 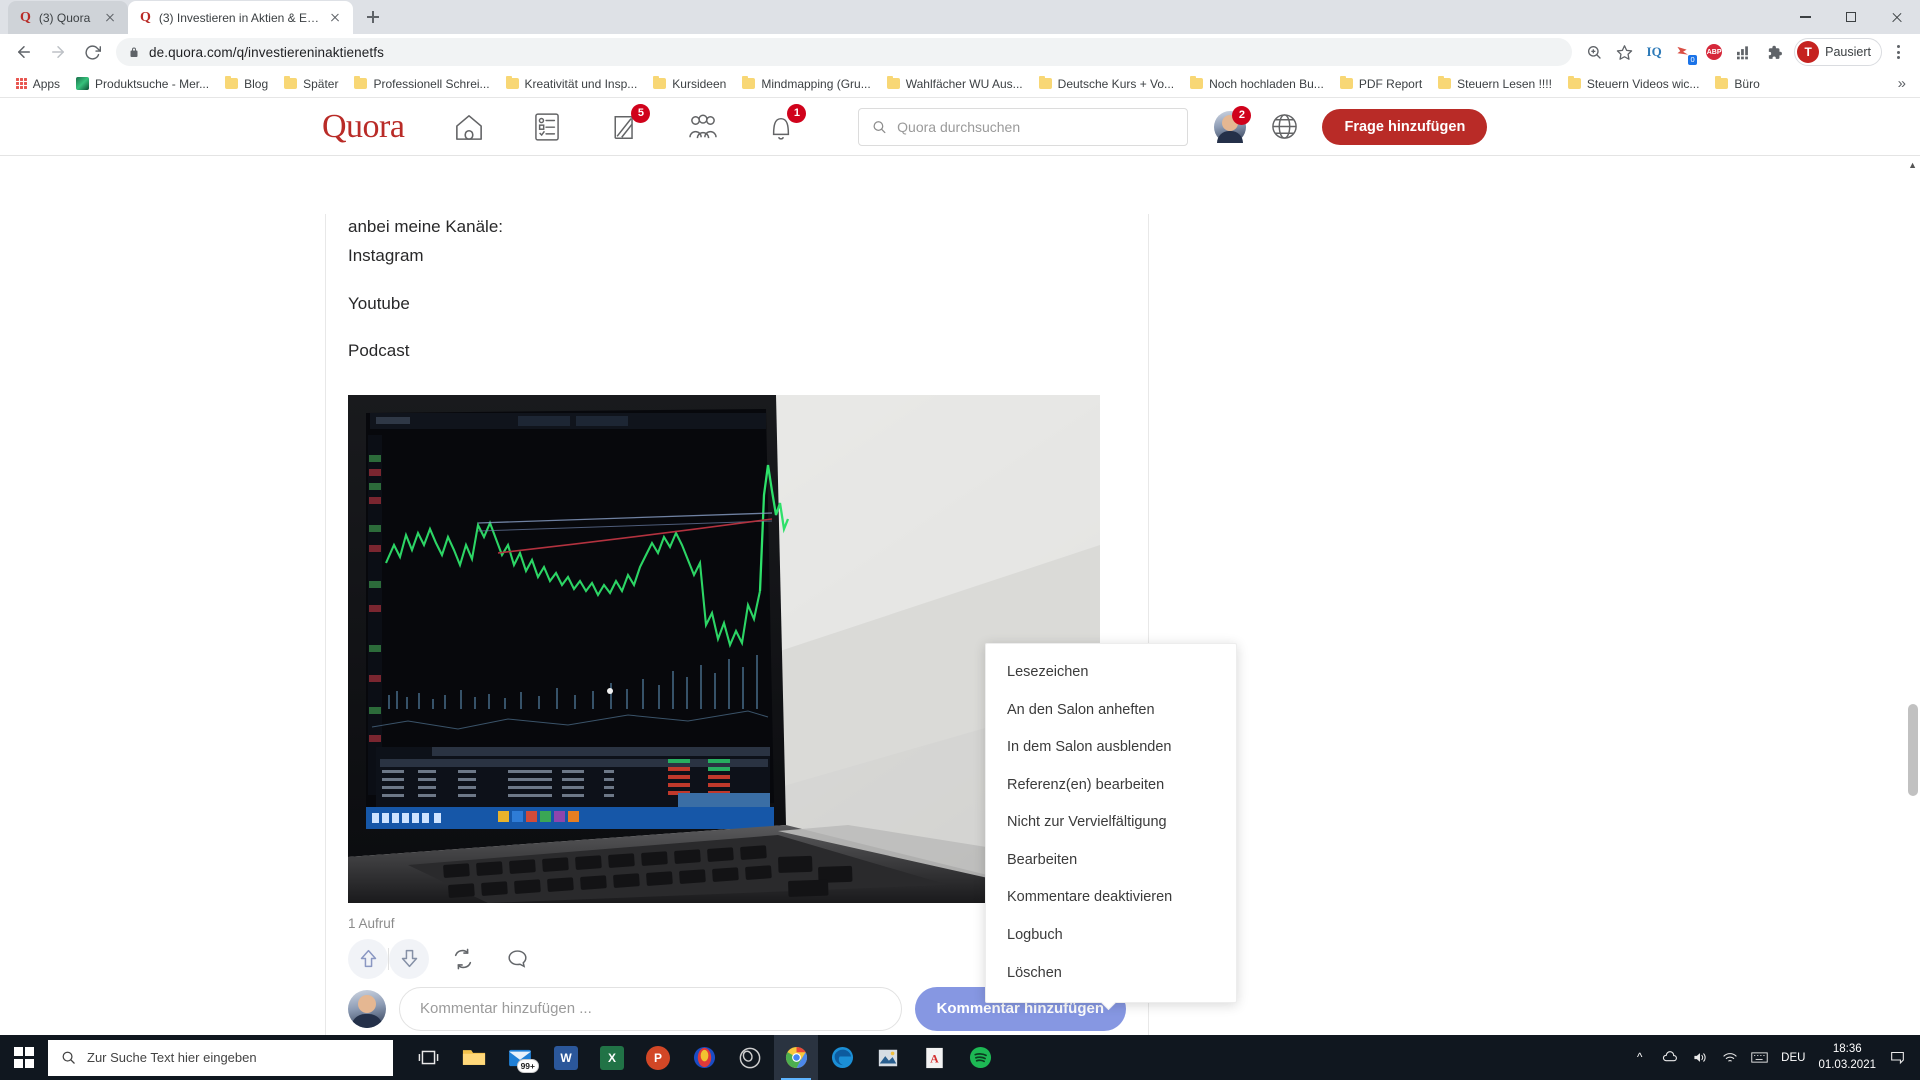 I want to click on file-explorer-button, so click(x=474, y=1057).